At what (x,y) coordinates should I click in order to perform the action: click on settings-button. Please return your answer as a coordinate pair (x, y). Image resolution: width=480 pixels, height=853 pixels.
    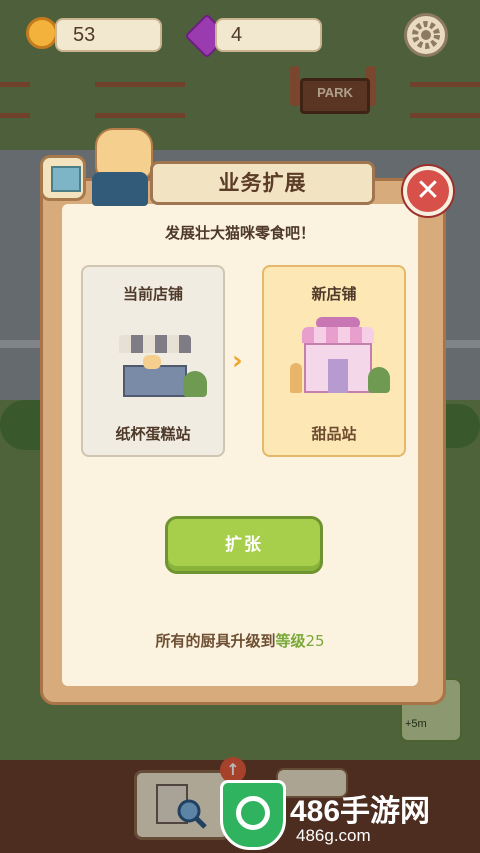
    Looking at the image, I should click on (426, 35).